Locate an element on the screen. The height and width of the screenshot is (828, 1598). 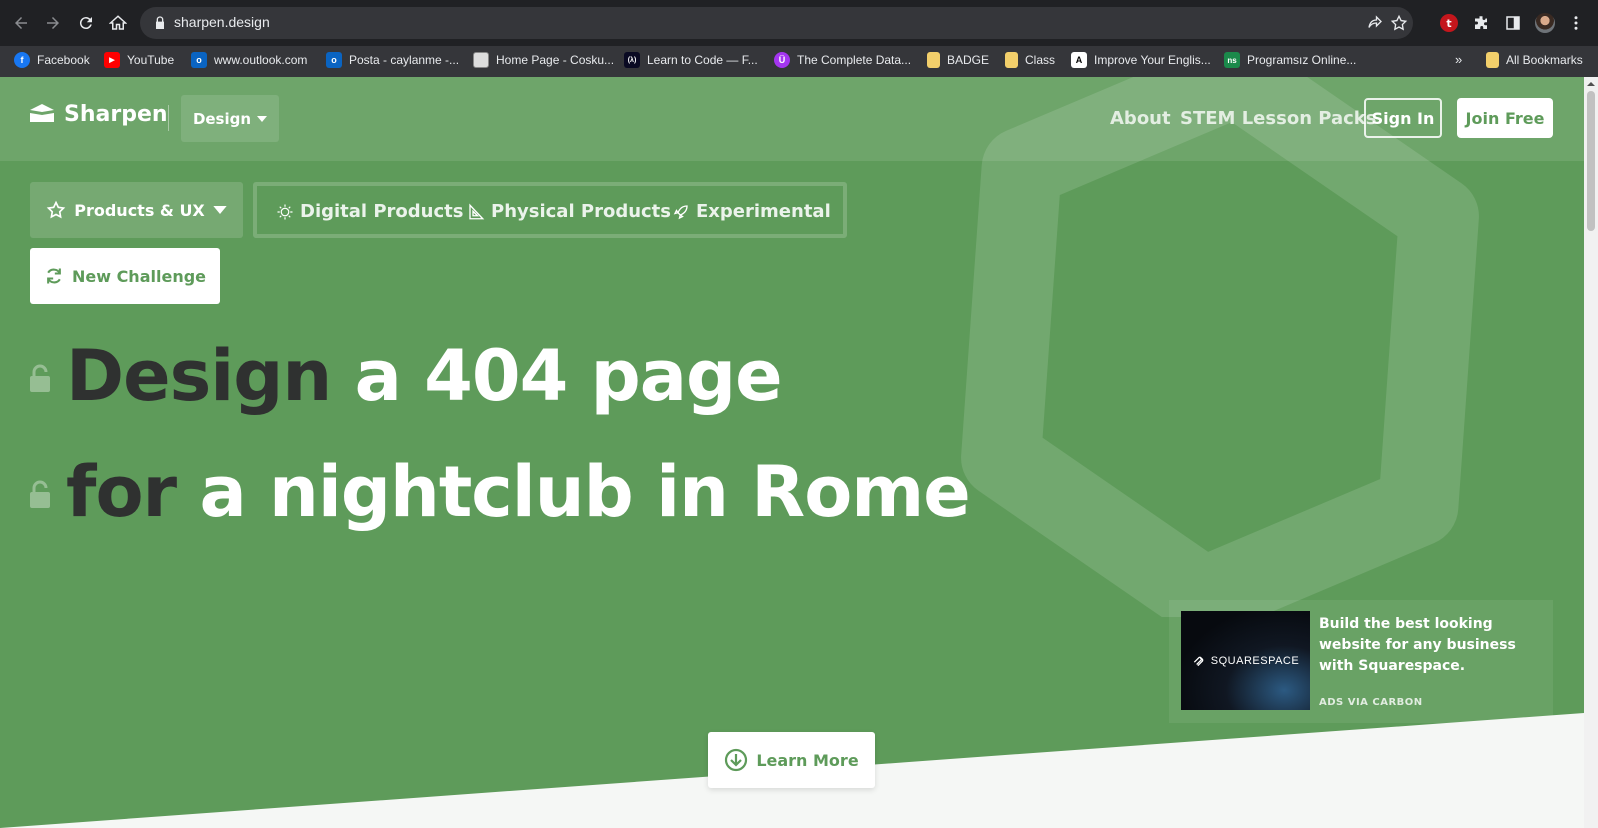
star-icon is located at coordinates (1399, 23).